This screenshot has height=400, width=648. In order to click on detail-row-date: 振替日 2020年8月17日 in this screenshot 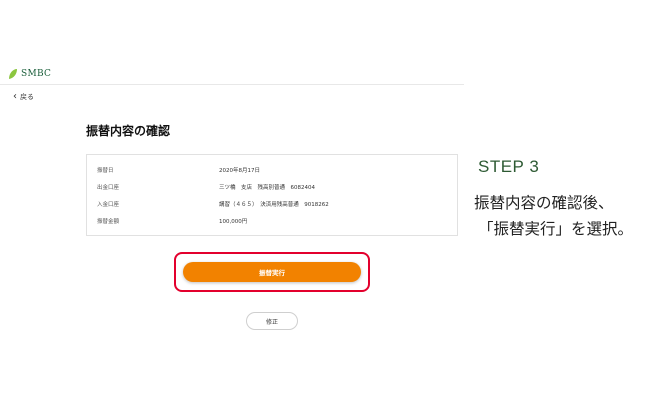, I will do `click(272, 172)`.